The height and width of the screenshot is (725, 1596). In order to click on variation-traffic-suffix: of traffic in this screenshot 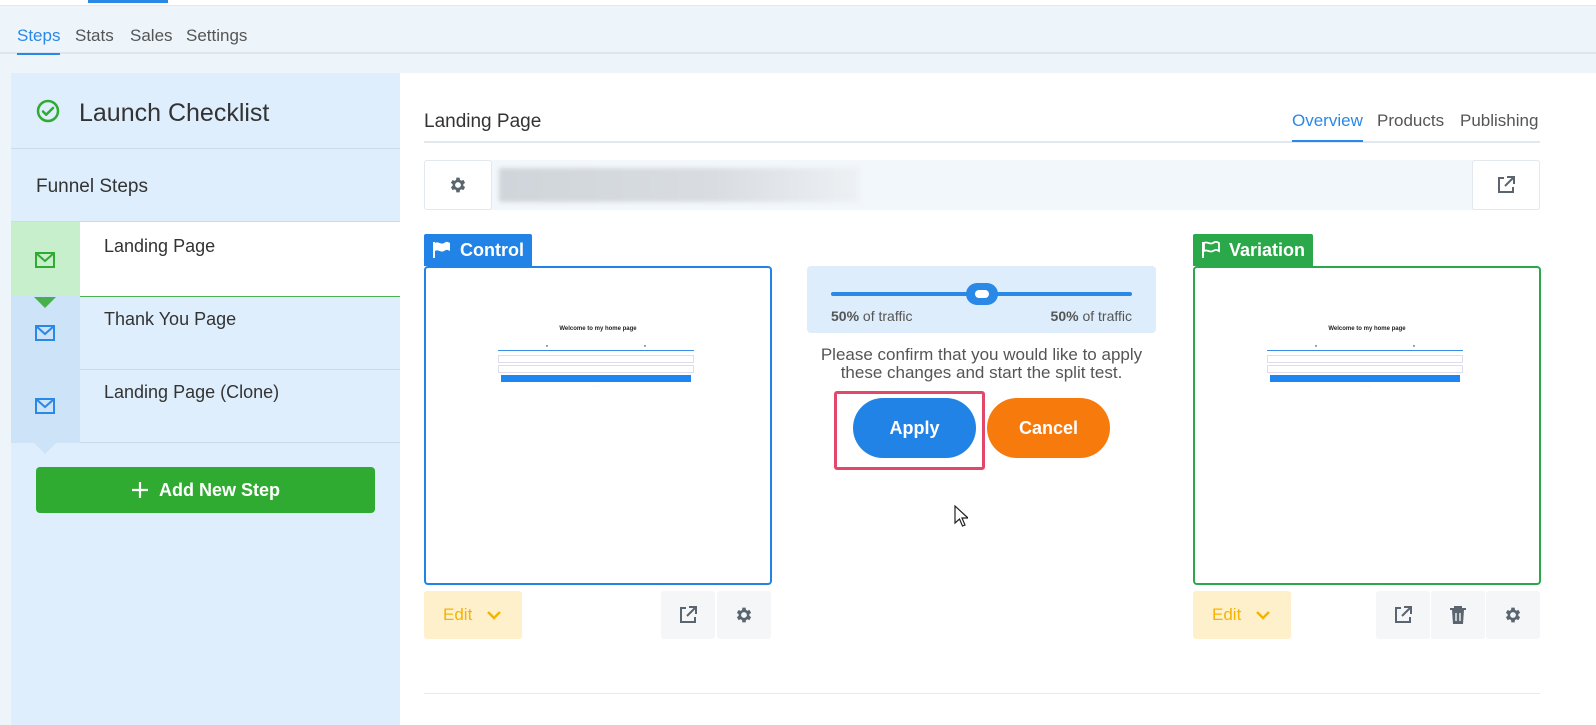, I will do `click(1107, 316)`.